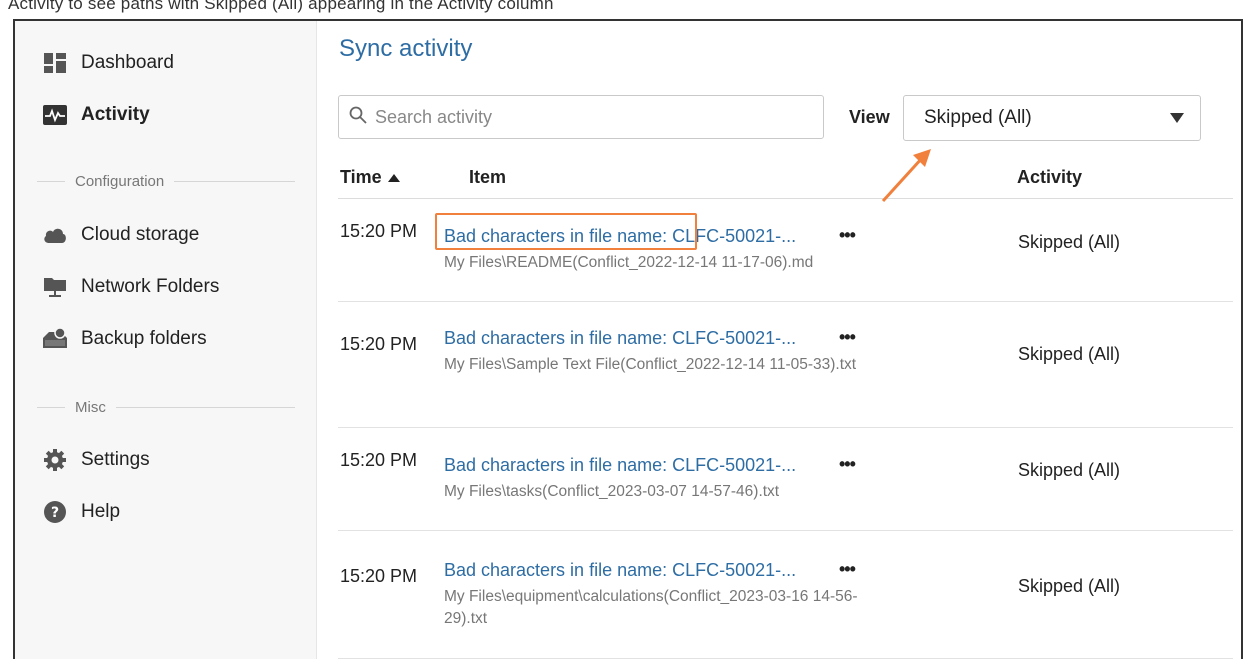  Describe the element at coordinates (55, 339) in the screenshot. I see `backup-folder-icon` at that location.